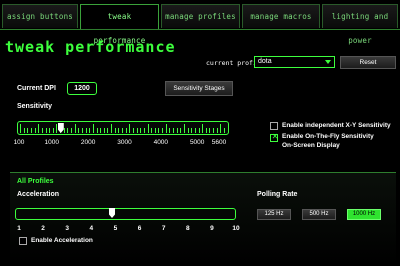 This screenshot has width=400, height=266. What do you see at coordinates (336, 125) in the screenshot?
I see `independent-xy-label: Enable independent X-Y Sensitivity` at bounding box center [336, 125].